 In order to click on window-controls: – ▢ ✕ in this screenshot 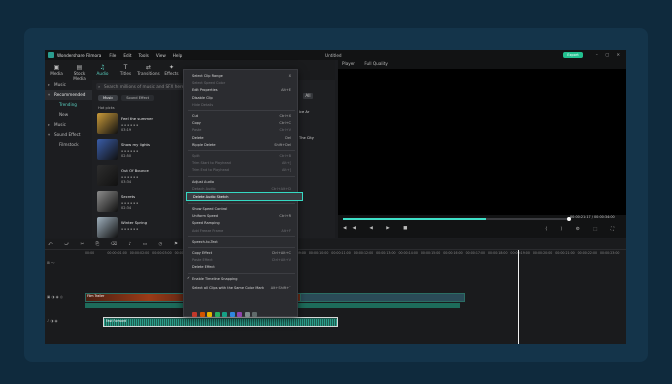, I will do `click(609, 54)`.